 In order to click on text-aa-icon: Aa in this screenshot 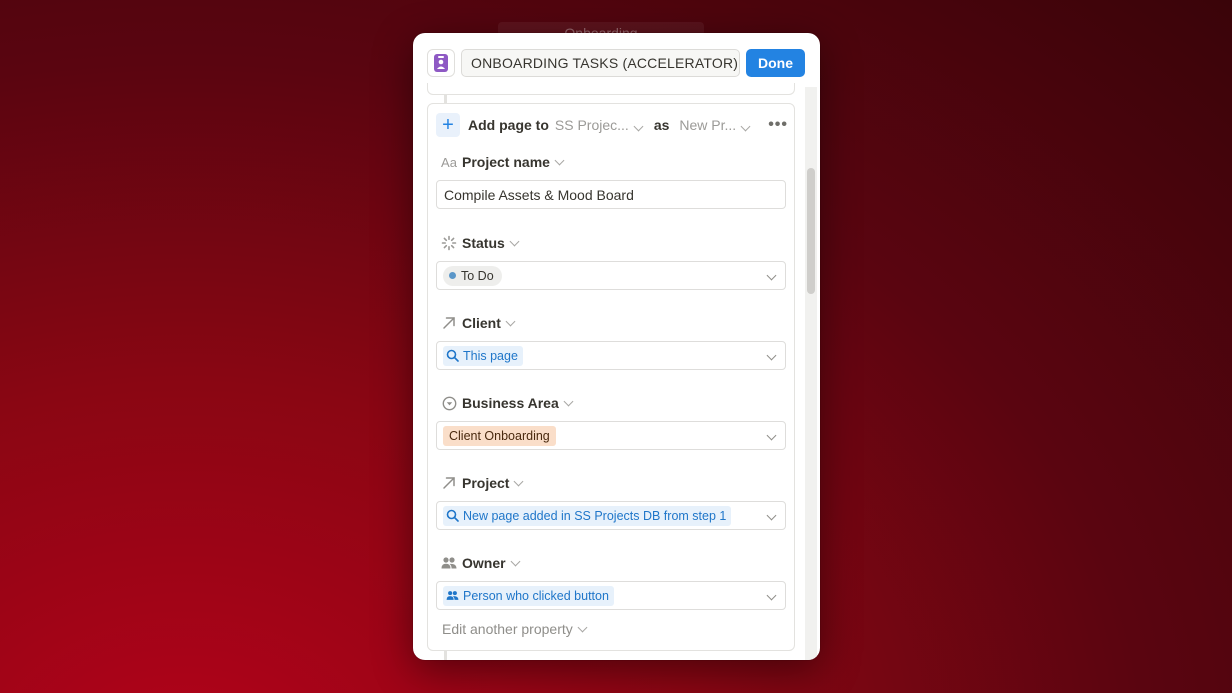, I will do `click(449, 162)`.